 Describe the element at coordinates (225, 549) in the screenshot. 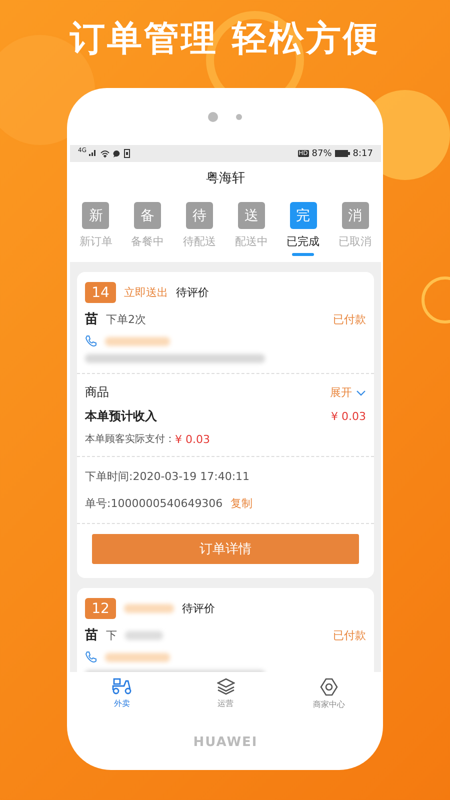

I see `order-detail-button: 订单详情` at that location.